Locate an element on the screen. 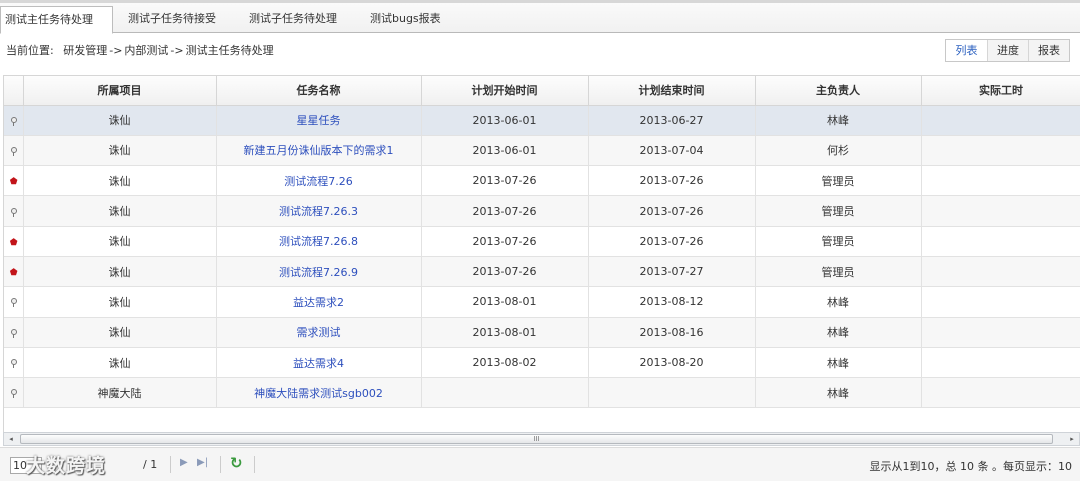  task-name-link: 需求测试 is located at coordinates (319, 332).